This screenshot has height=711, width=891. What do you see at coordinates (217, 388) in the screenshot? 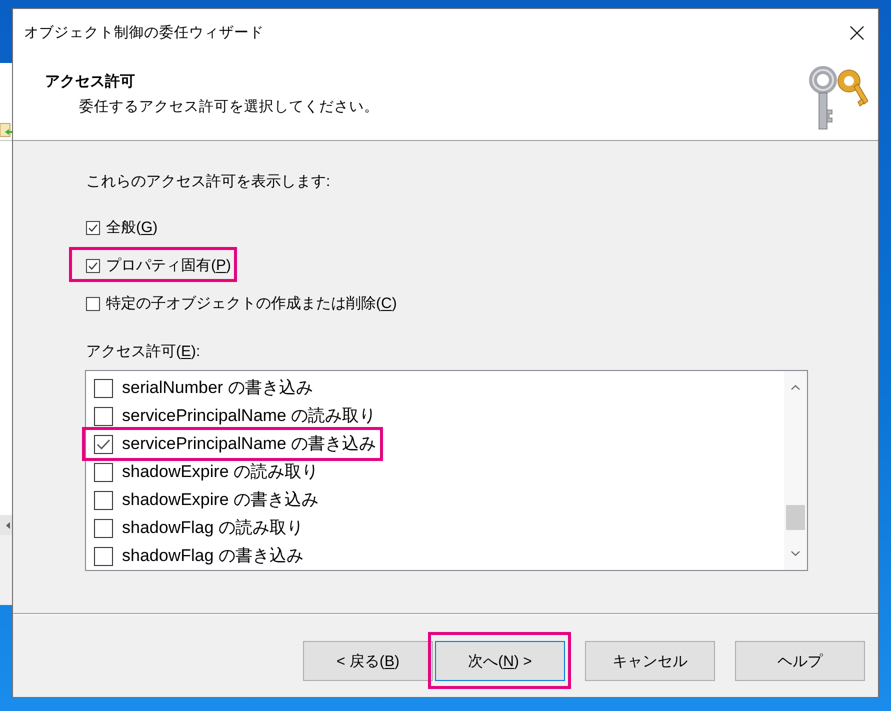
I see `permission-label: serialNumber の書き込み` at bounding box center [217, 388].